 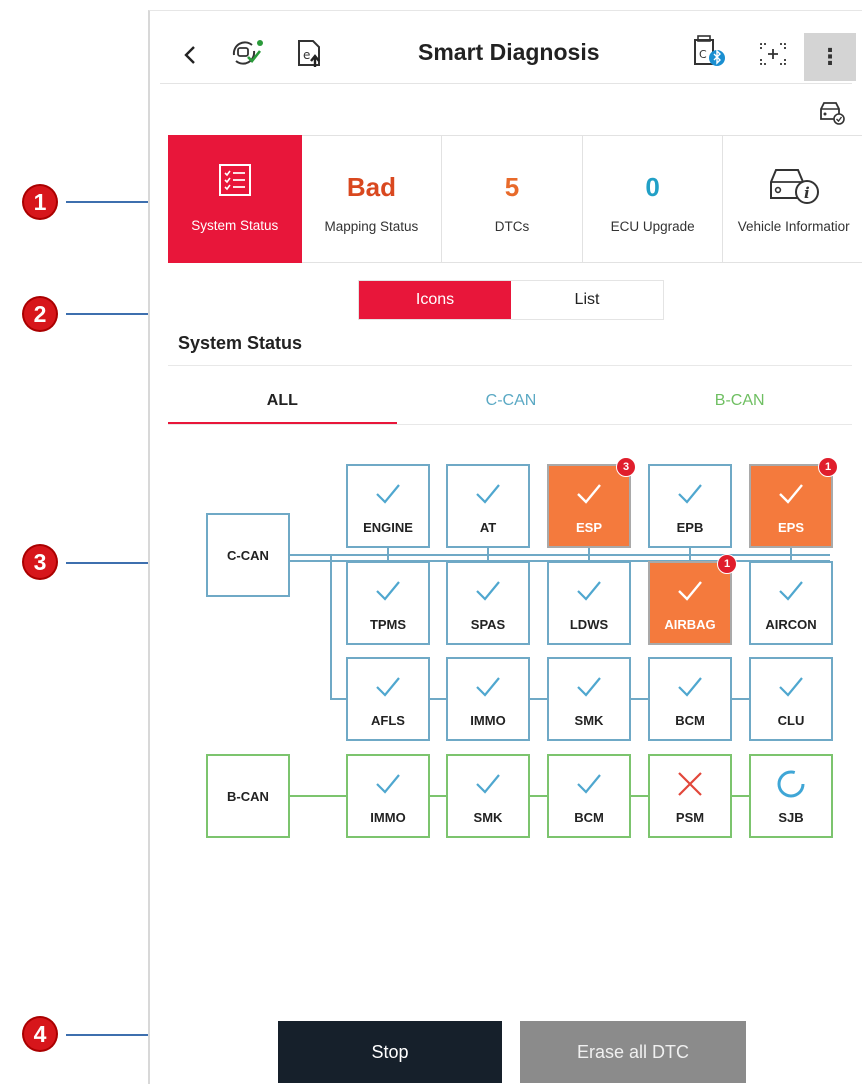 I want to click on screenshot-button, so click(x=773, y=54).